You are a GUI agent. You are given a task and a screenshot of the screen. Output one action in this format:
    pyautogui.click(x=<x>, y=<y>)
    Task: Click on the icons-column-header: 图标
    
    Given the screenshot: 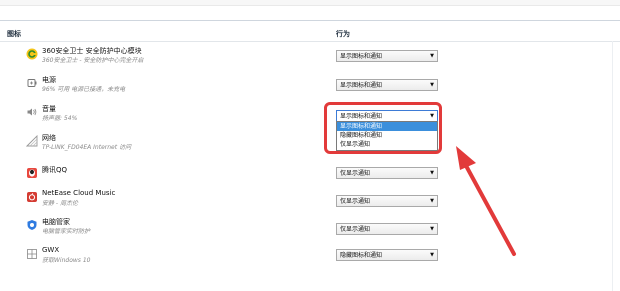 What is the action you would take?
    pyautogui.click(x=14, y=34)
    